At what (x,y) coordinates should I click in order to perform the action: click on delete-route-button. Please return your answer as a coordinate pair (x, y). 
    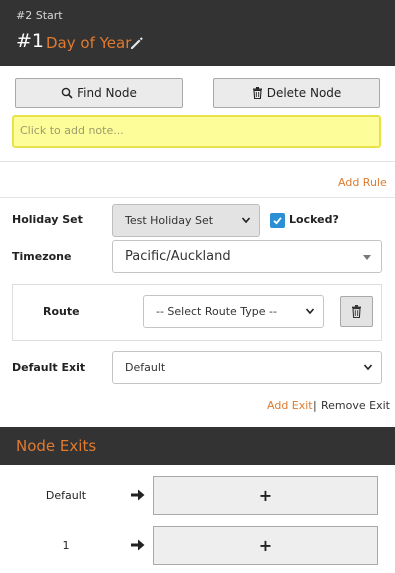
    Looking at the image, I should click on (356, 311).